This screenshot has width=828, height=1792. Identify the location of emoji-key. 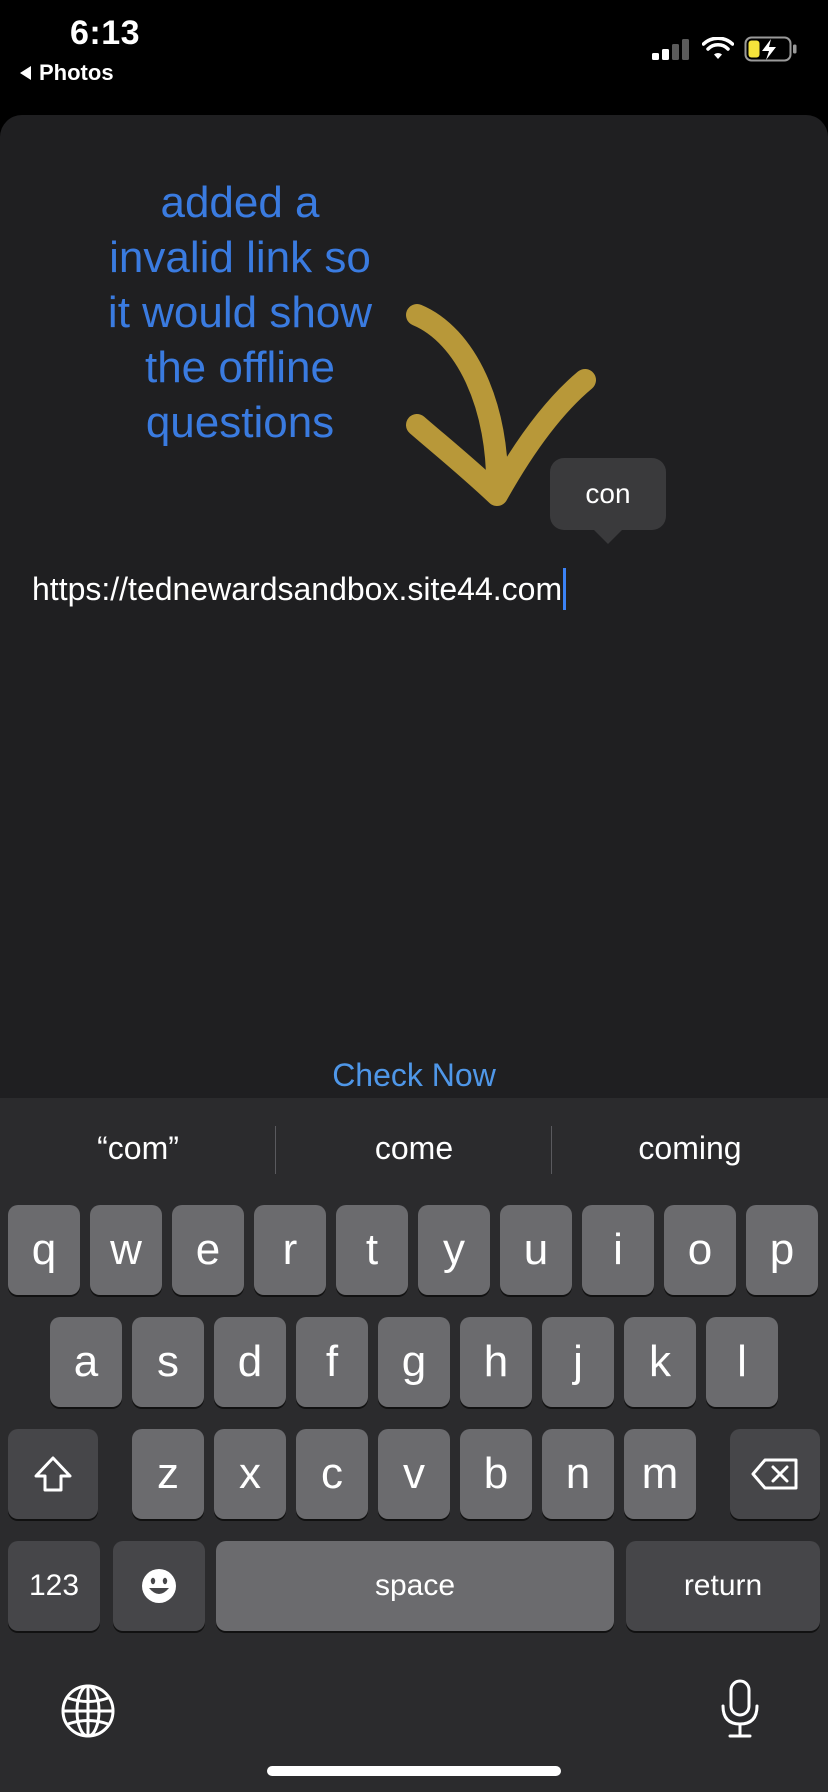
(159, 1586).